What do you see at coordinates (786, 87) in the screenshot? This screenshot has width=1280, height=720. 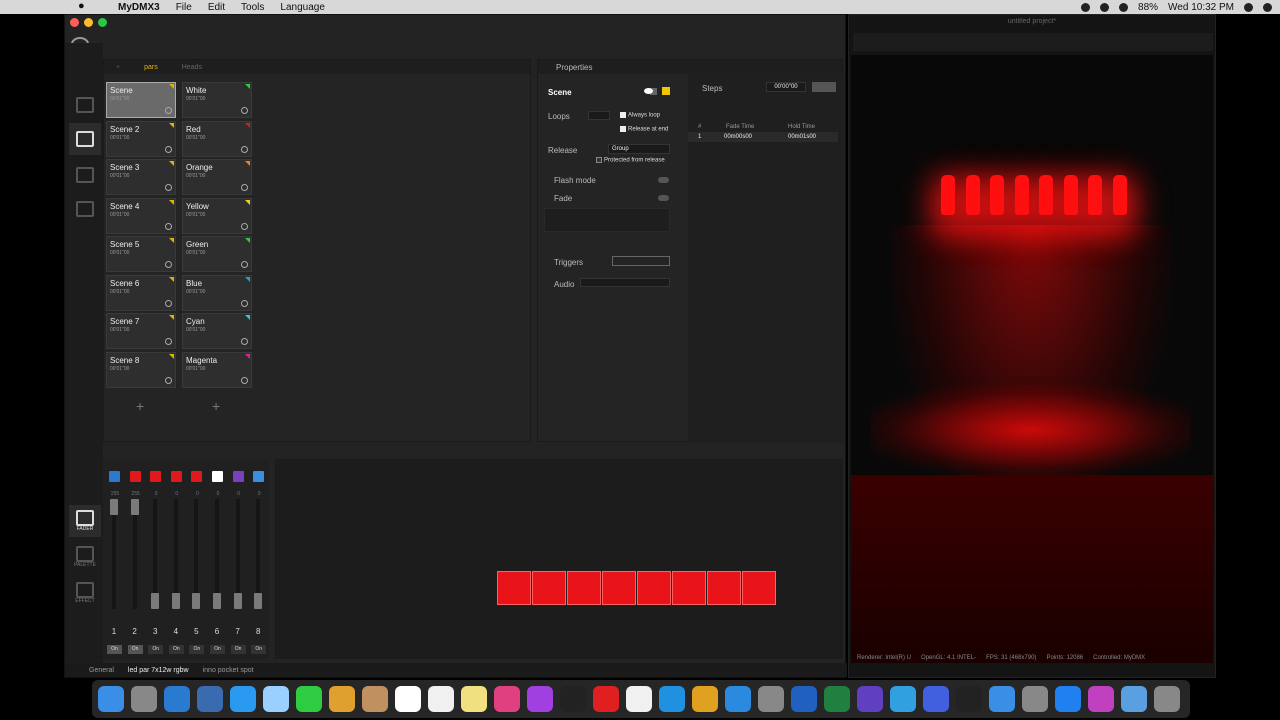 I see `steps-time: 00'00"00` at bounding box center [786, 87].